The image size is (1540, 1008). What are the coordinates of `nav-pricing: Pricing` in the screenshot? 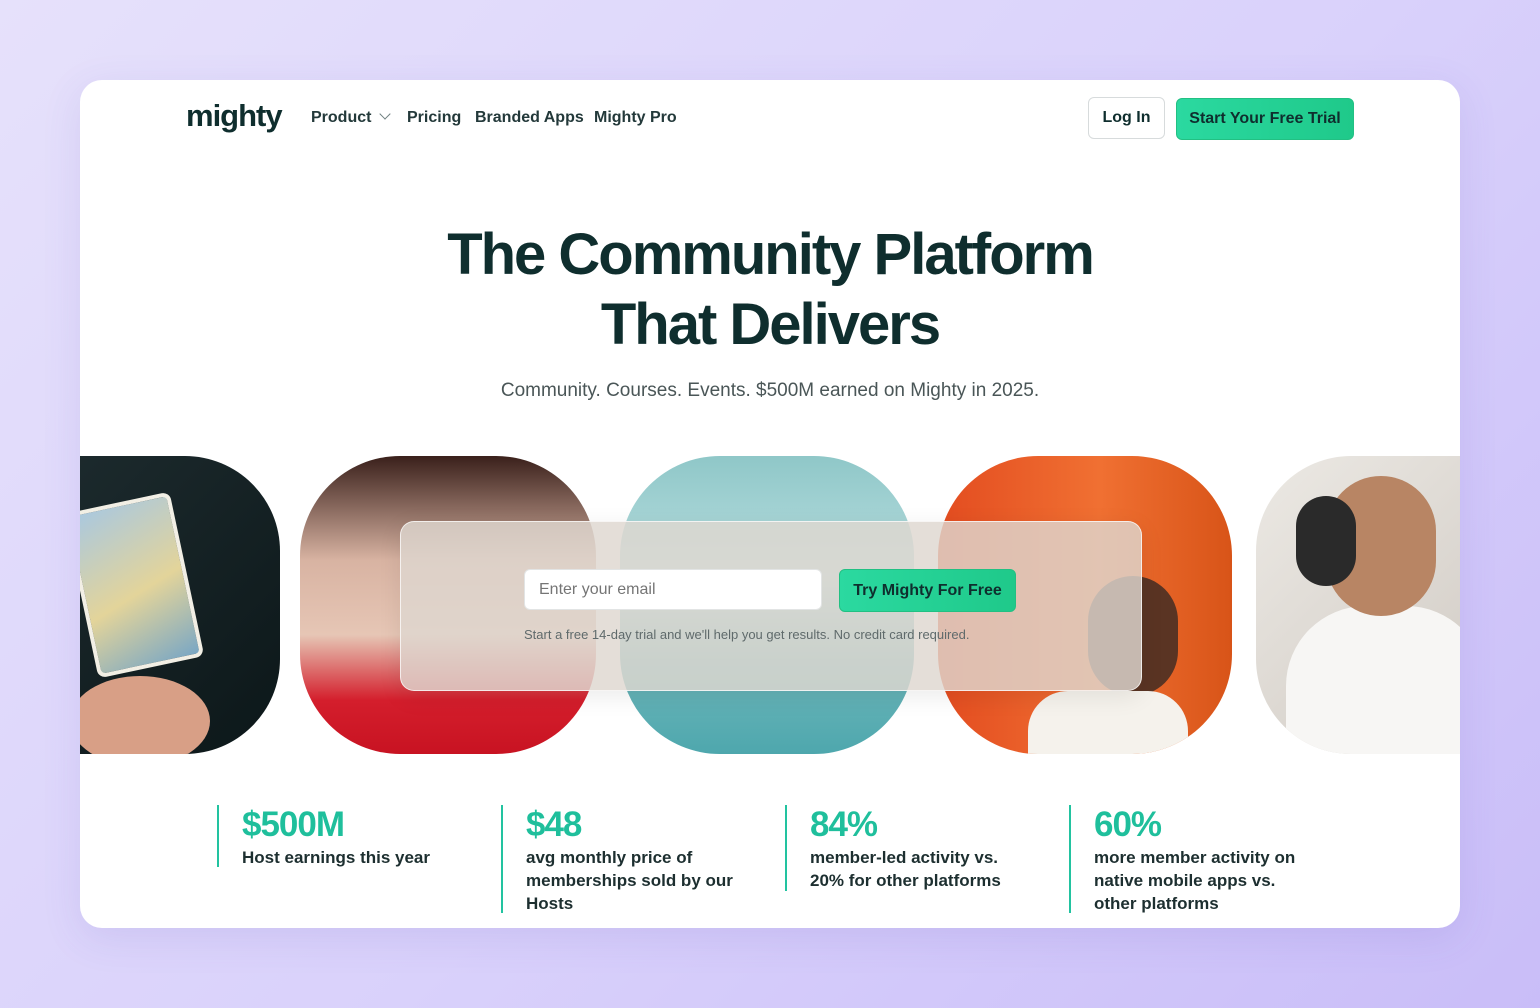 It's located at (434, 118).